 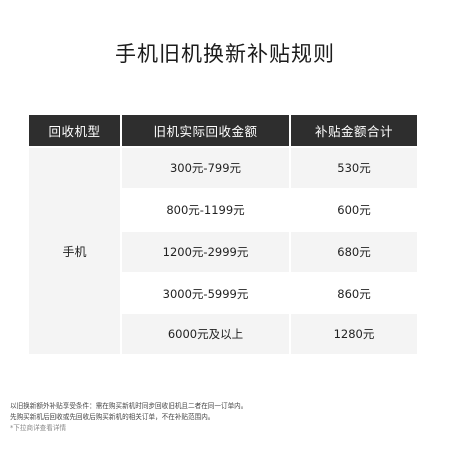 I want to click on table-row: 300元-799元 530元, so click(x=269, y=168).